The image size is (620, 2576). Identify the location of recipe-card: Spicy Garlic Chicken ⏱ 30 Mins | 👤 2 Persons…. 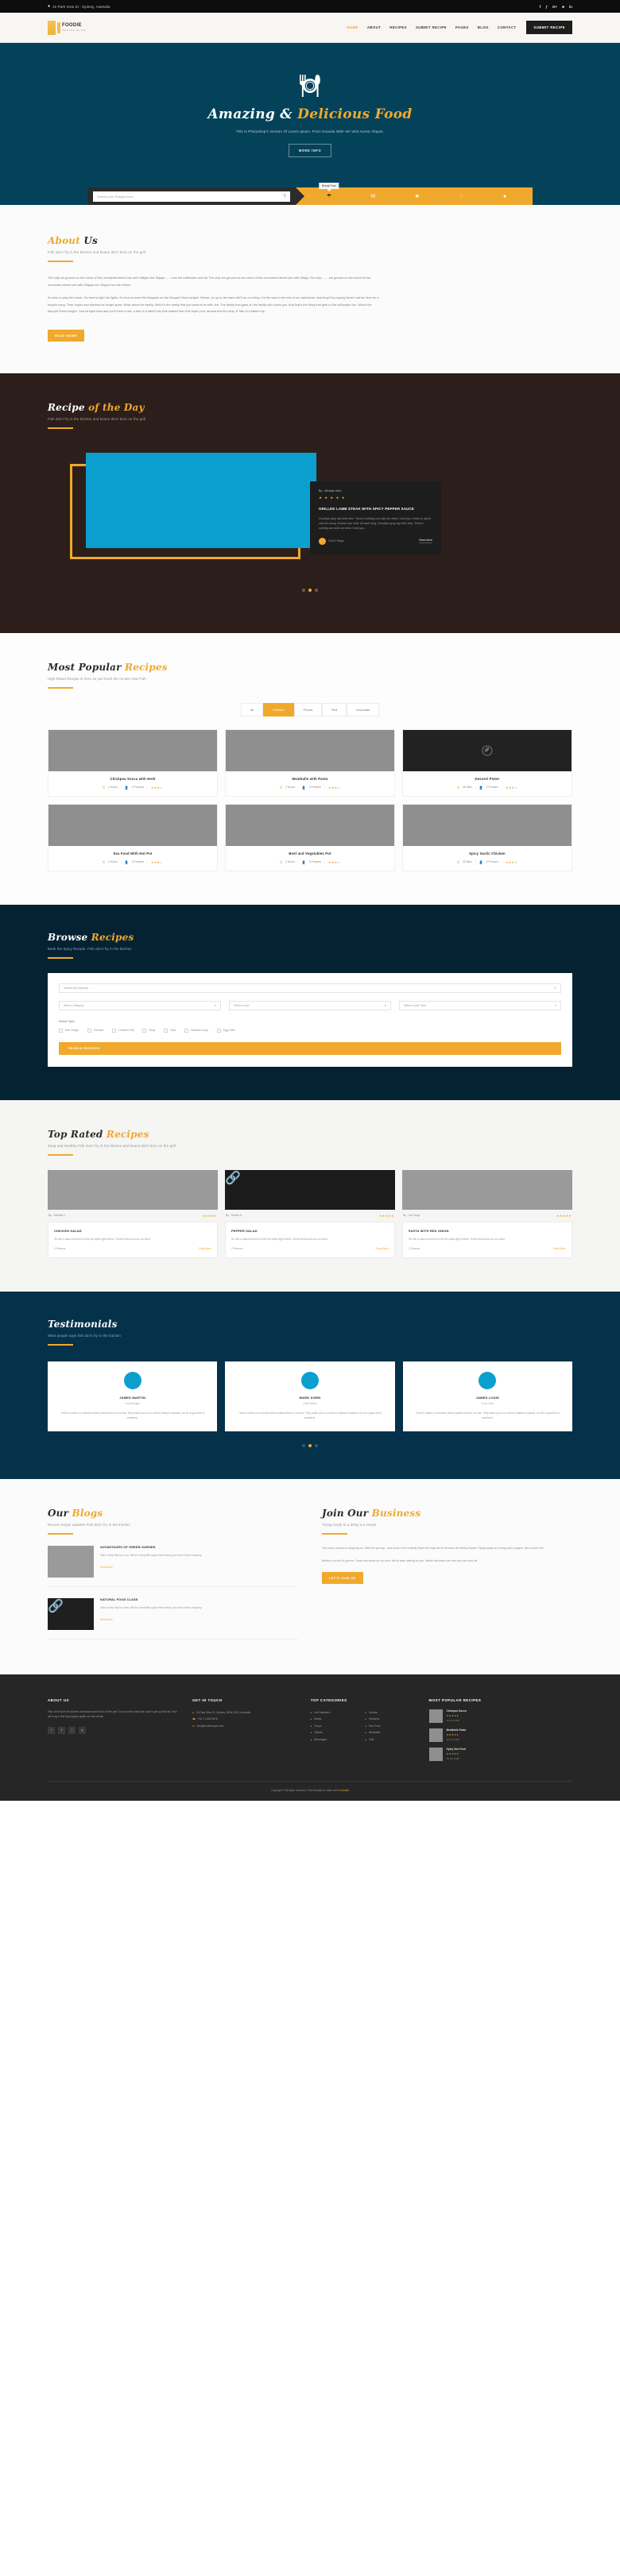
(487, 837).